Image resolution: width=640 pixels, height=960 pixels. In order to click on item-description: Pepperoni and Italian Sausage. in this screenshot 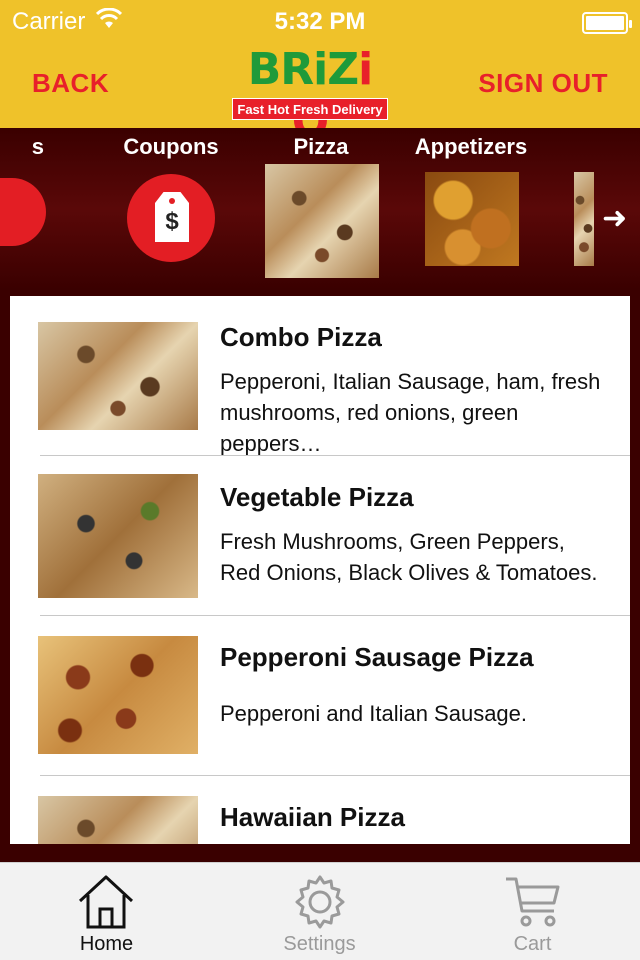, I will do `click(374, 713)`.